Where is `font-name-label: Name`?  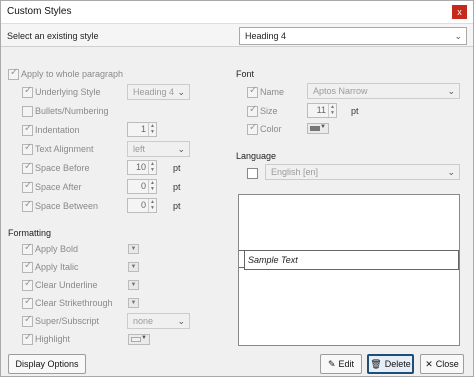
font-name-label: Name is located at coordinates (272, 92).